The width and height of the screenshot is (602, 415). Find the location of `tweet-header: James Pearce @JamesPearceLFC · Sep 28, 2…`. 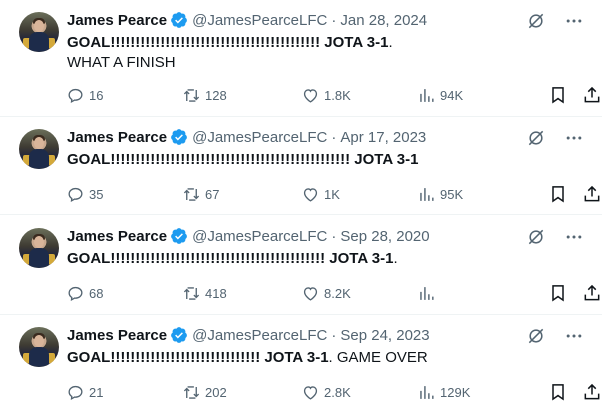

tweet-header: James Pearce @JamesPearceLFC · Sep 28, 2… is located at coordinates (248, 236).